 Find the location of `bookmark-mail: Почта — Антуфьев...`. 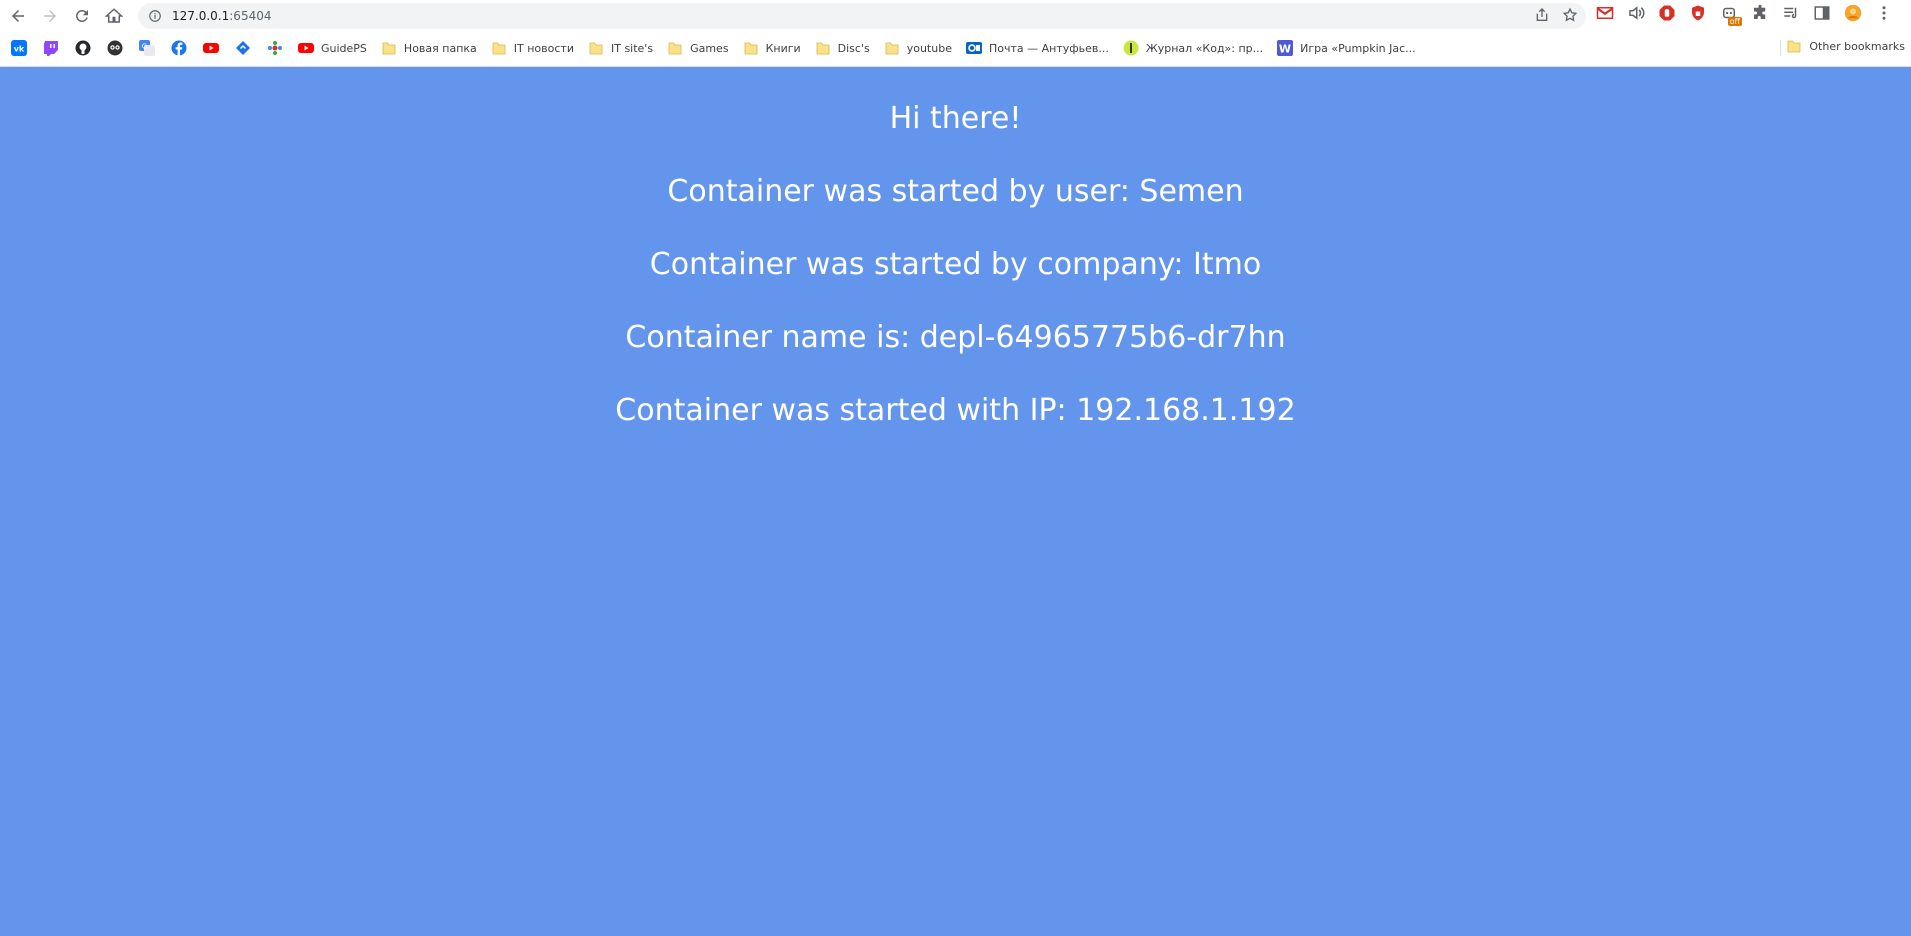

bookmark-mail: Почта — Антуфьев... is located at coordinates (1037, 48).